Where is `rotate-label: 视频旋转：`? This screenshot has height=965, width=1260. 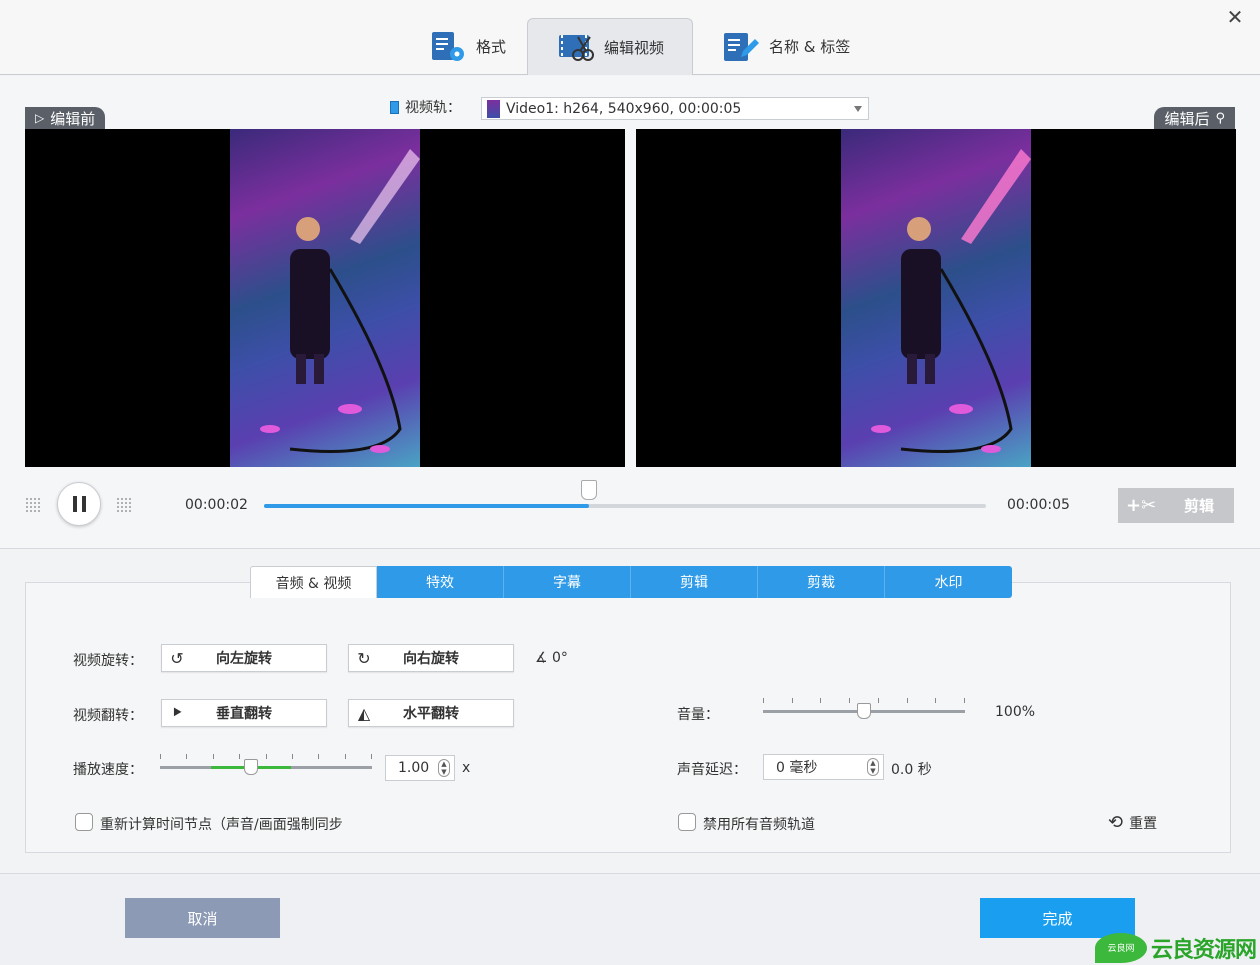 rotate-label: 视频旋转： is located at coordinates (108, 661).